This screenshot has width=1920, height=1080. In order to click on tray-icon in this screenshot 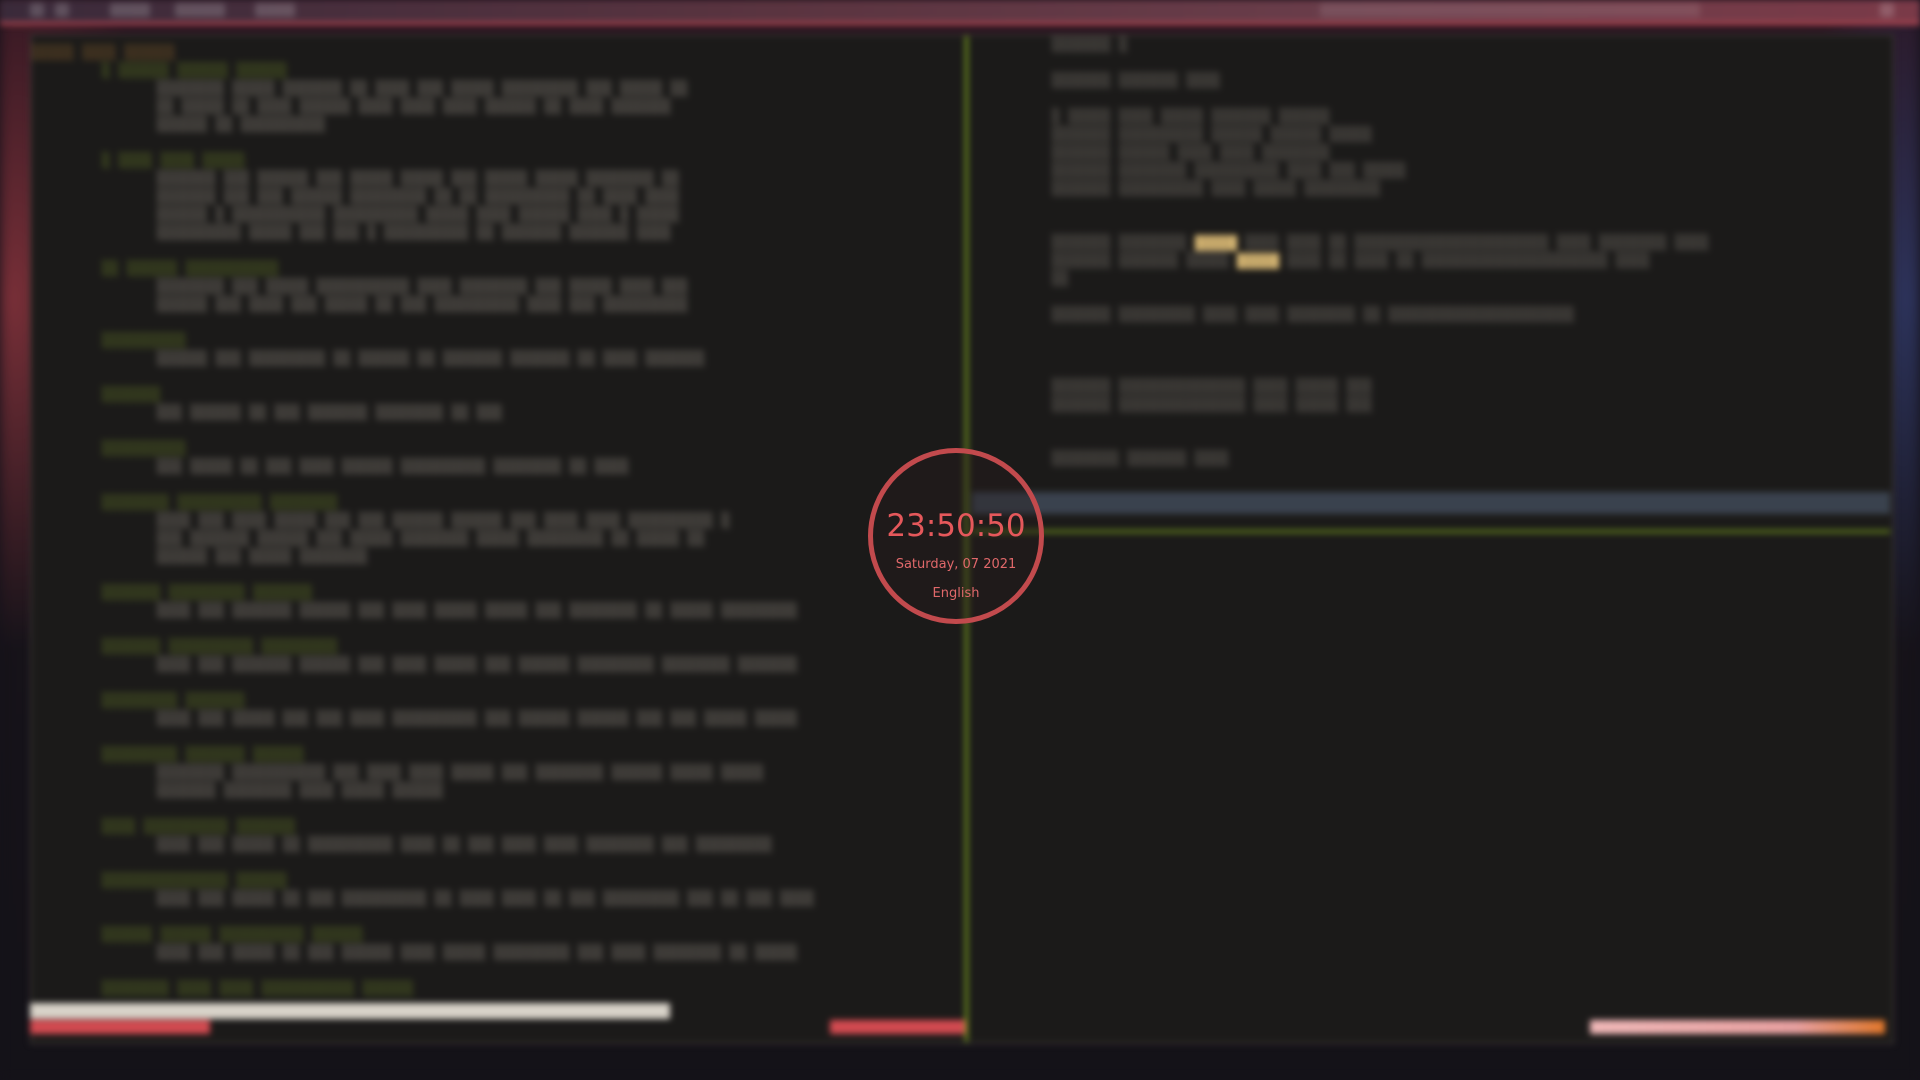, I will do `click(1887, 10)`.